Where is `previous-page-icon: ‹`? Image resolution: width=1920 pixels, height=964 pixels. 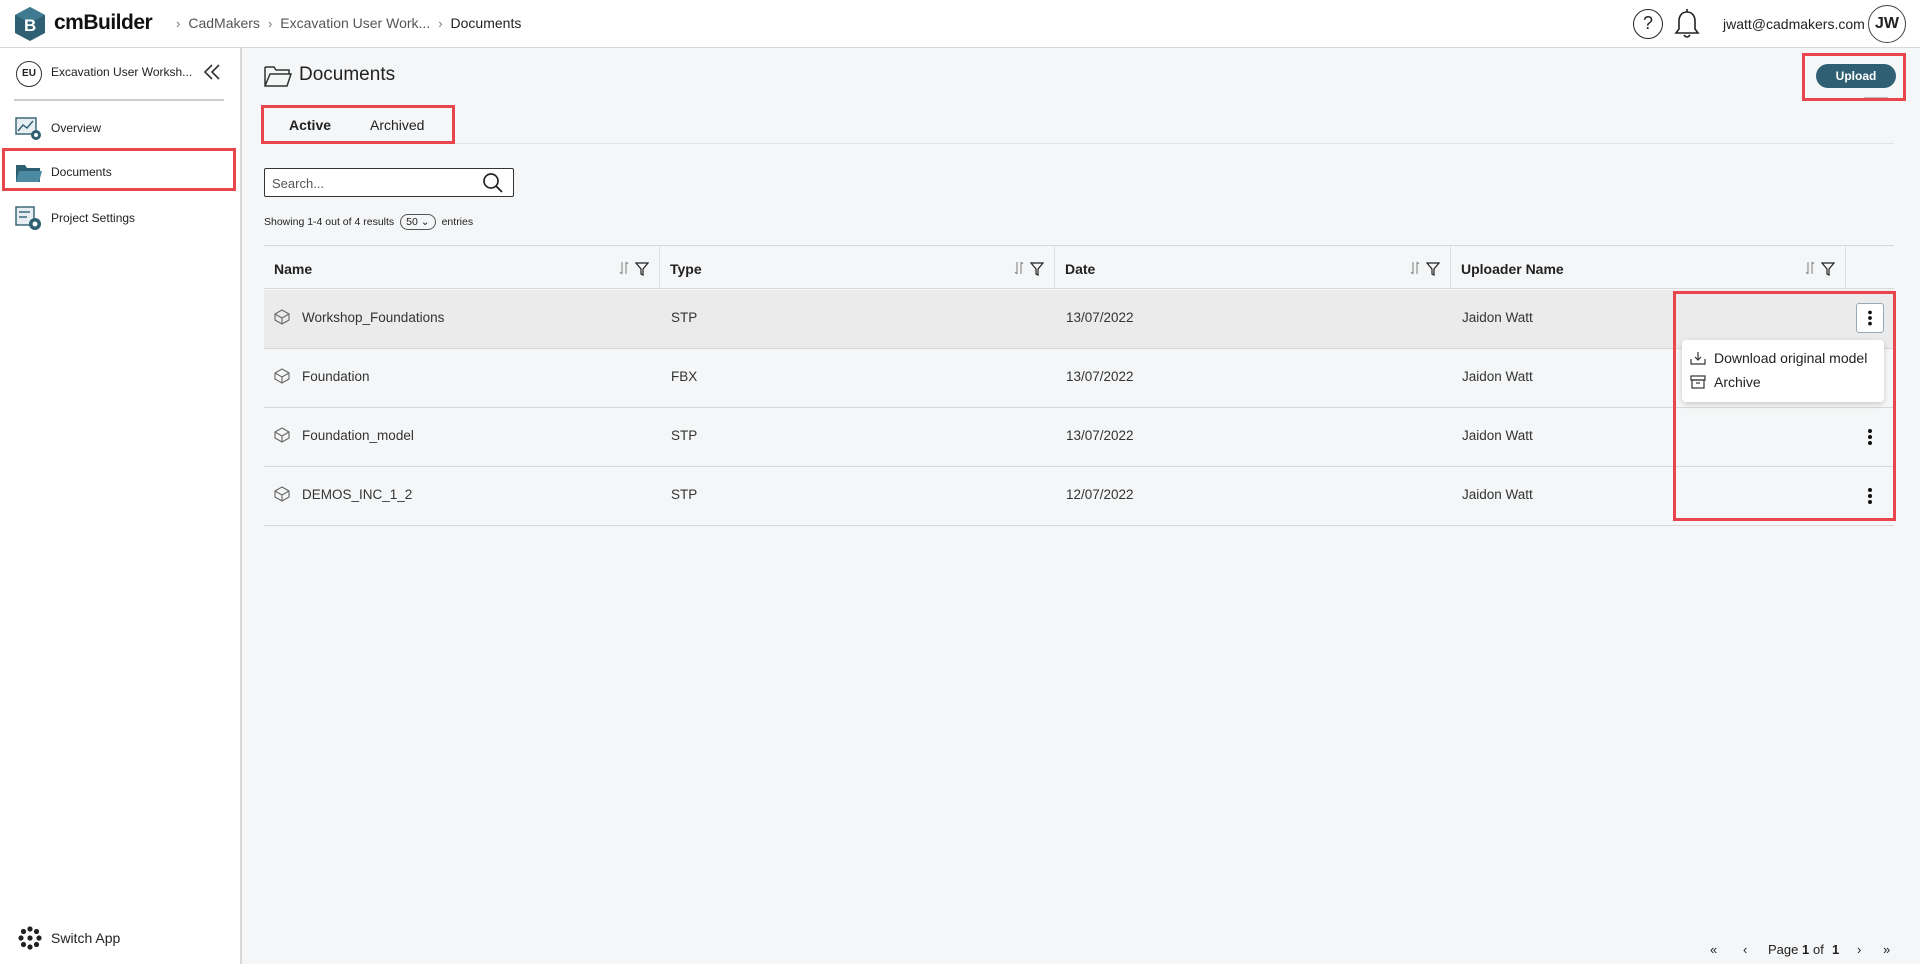
previous-page-icon: ‹ is located at coordinates (1745, 949).